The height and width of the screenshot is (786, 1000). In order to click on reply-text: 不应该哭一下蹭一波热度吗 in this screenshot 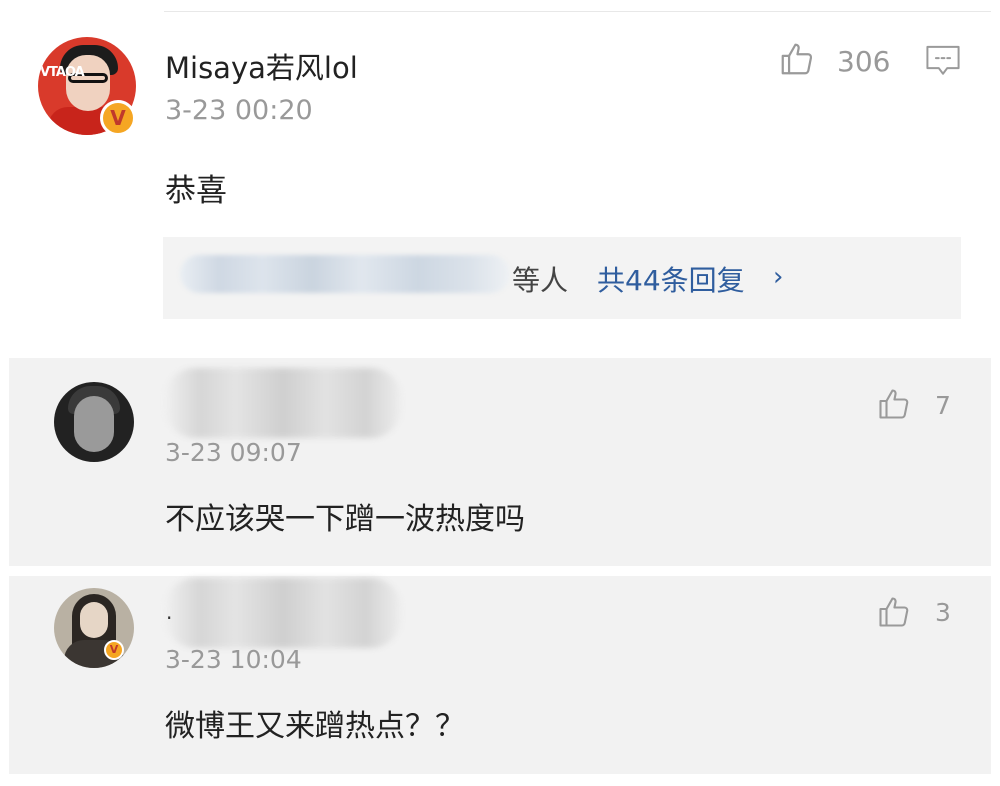, I will do `click(345, 519)`.